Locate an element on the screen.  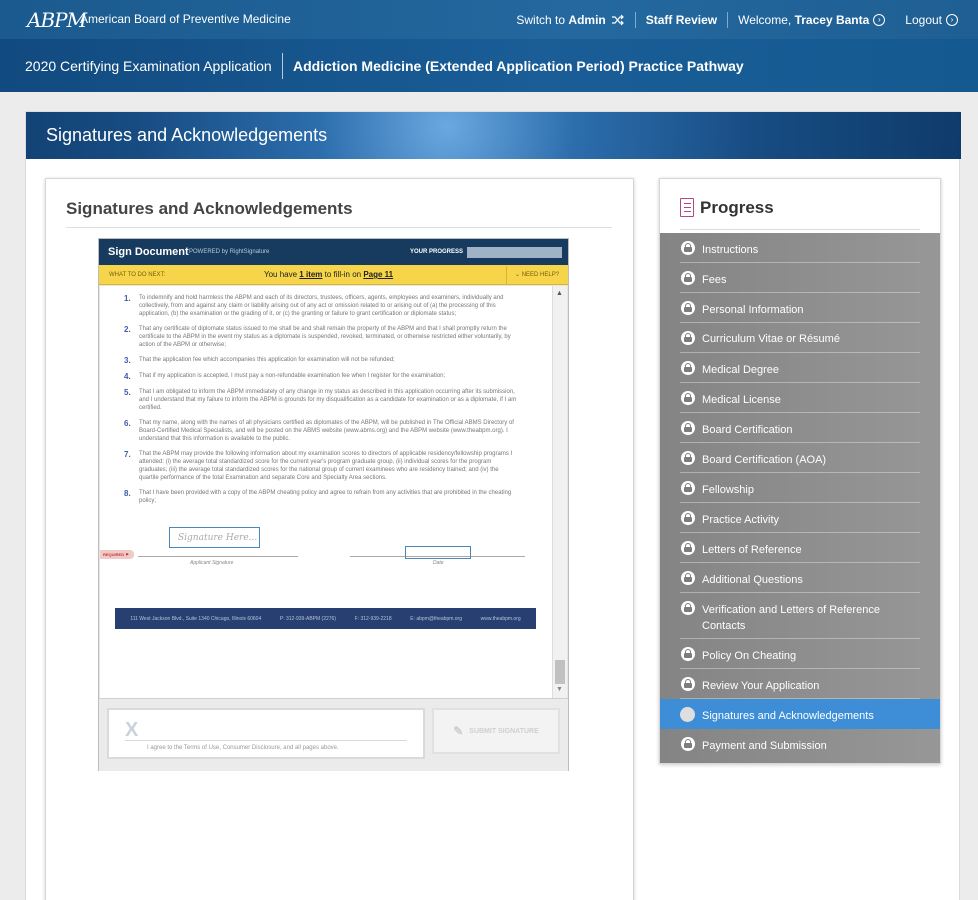
progress-item-board-certification: Board Certification is located at coordinates (800, 428).